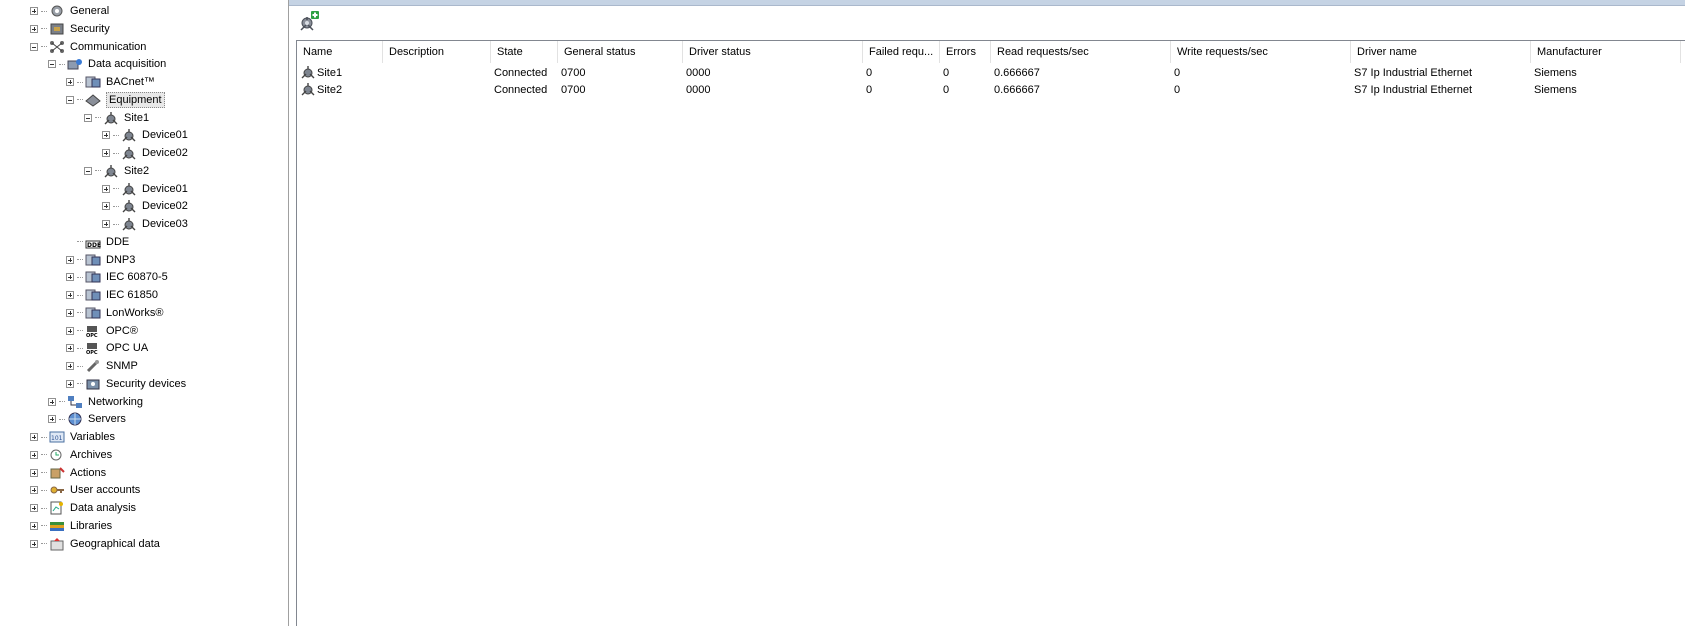 The height and width of the screenshot is (626, 1685). What do you see at coordinates (773, 52) in the screenshot?
I see `column-header: Driver status` at bounding box center [773, 52].